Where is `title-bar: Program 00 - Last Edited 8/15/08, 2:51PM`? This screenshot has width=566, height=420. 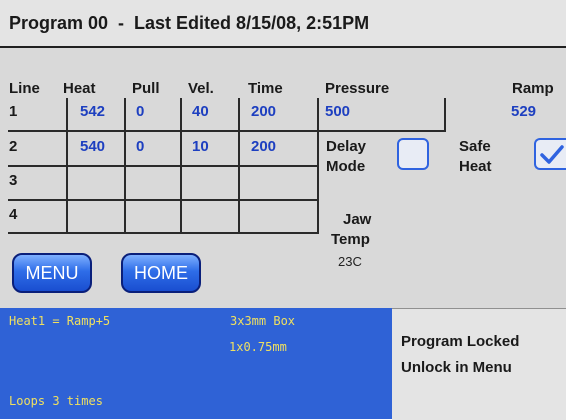 title-bar: Program 00 - Last Edited 8/15/08, 2:51PM is located at coordinates (283, 24).